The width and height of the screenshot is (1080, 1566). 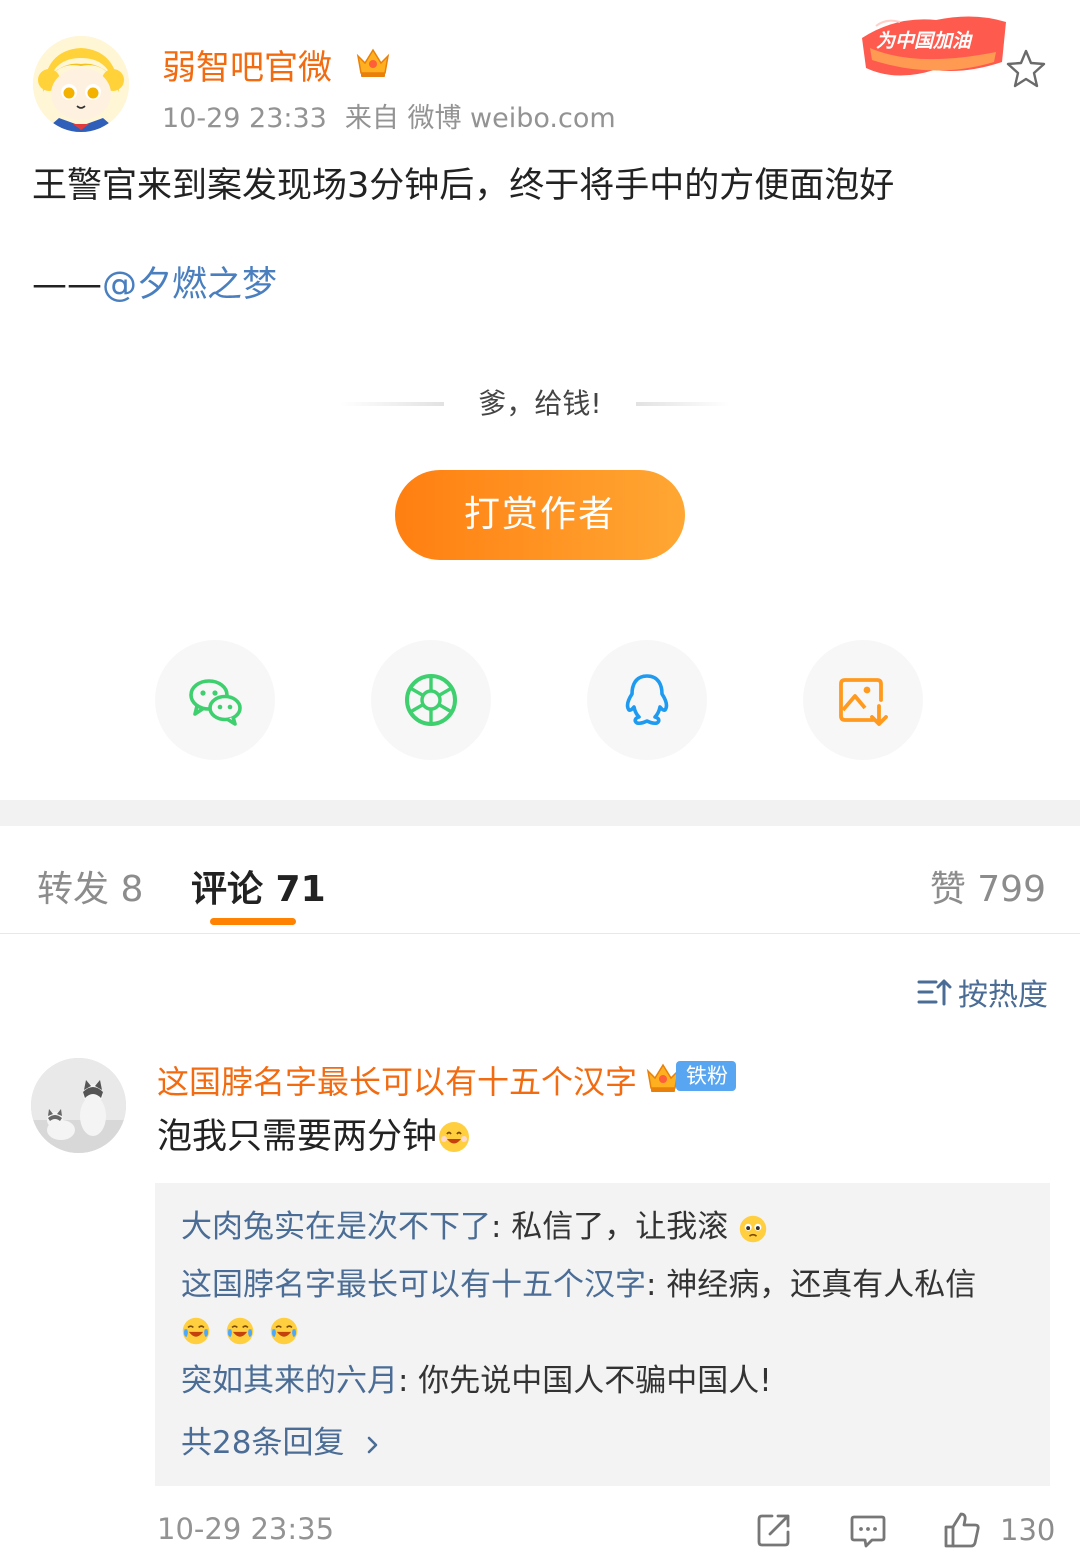 I want to click on tab-comments: 评论 71, so click(x=258, y=886).